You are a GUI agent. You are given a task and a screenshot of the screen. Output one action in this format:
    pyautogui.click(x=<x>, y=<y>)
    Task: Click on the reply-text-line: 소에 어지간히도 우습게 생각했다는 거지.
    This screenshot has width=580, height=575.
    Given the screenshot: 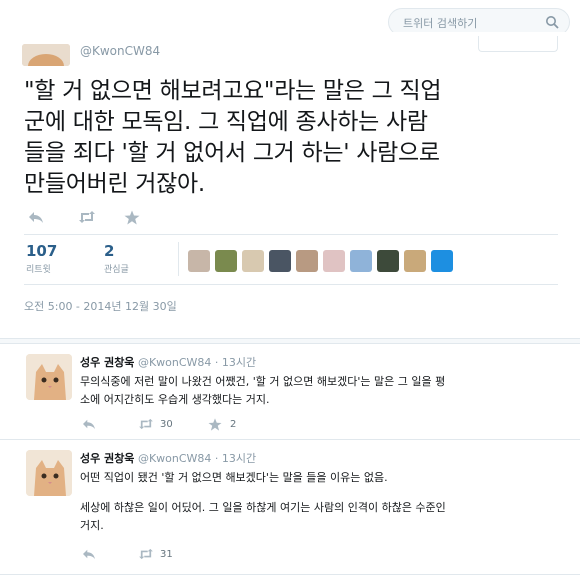 What is the action you would take?
    pyautogui.click(x=175, y=399)
    